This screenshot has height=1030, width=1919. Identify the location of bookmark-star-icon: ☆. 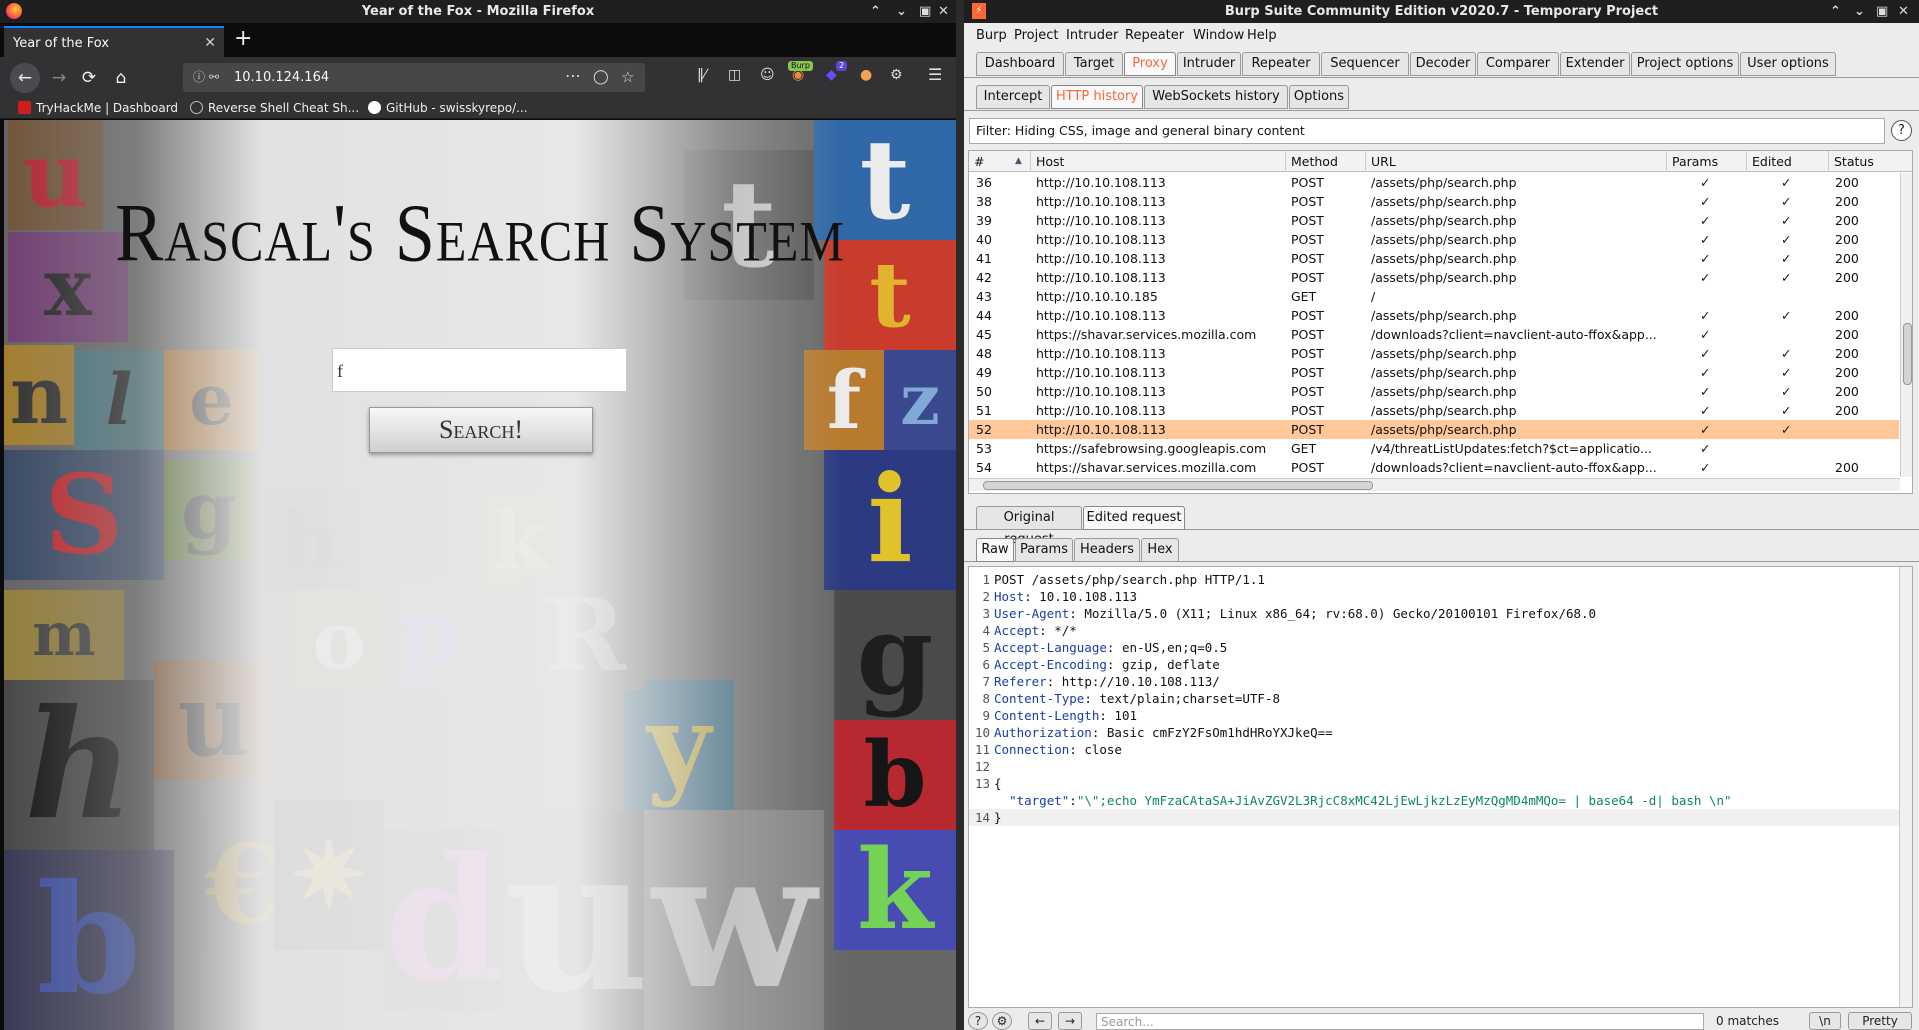
(627, 77).